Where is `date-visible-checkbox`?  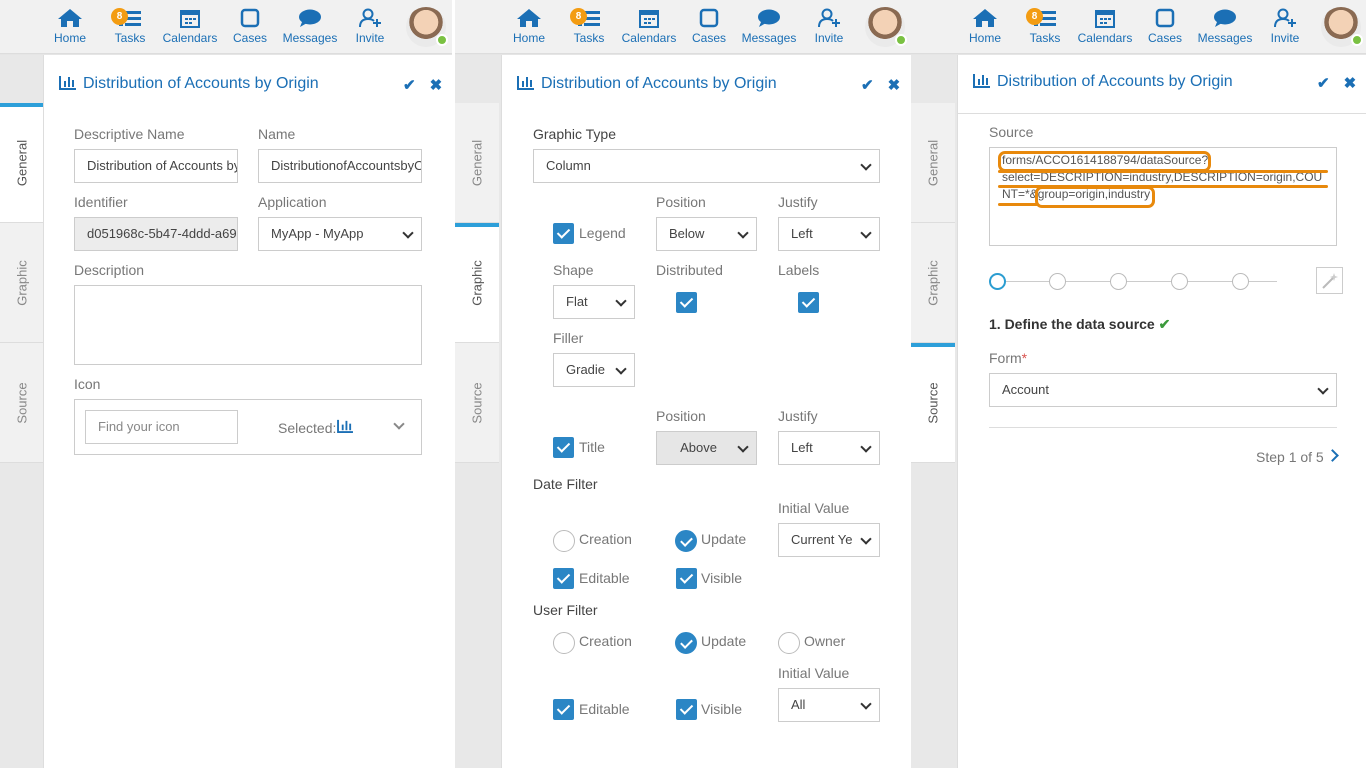 date-visible-checkbox is located at coordinates (686, 578).